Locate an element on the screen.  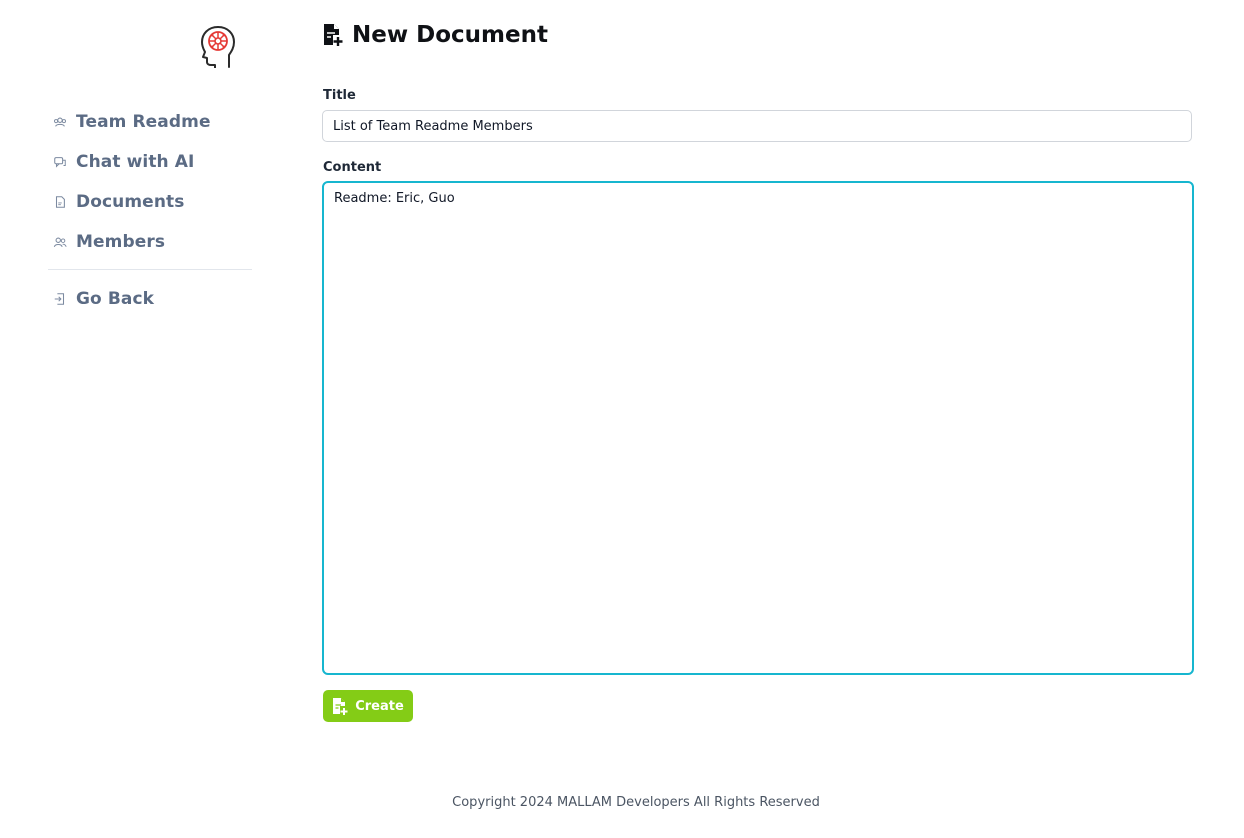
back-nav: Go Back is located at coordinates (150, 305).